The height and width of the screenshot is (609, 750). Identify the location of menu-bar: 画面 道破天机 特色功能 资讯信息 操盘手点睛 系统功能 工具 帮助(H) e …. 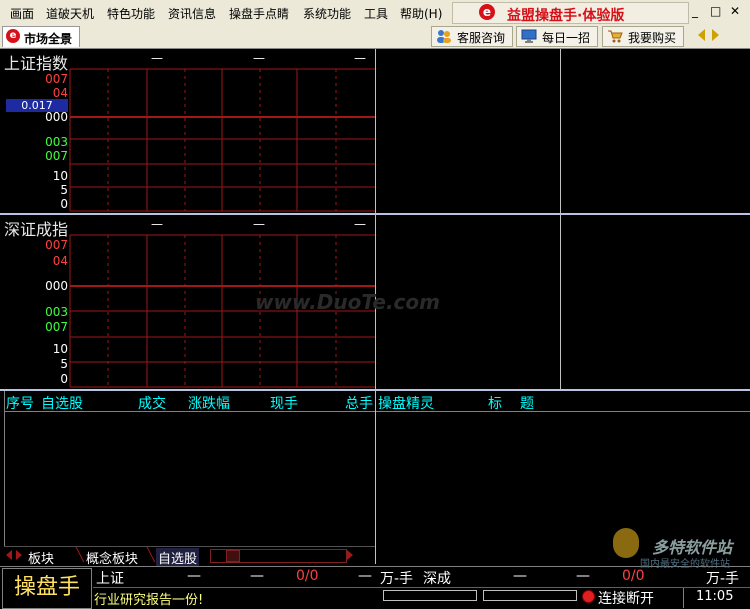
(375, 12).